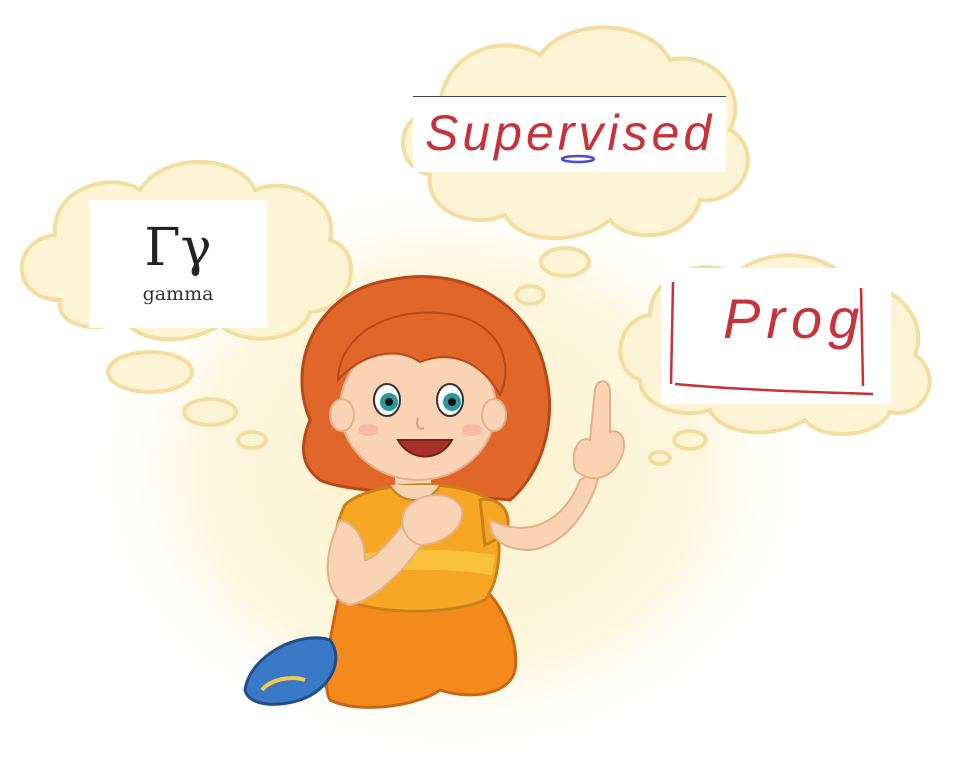 Image resolution: width=960 pixels, height=776 pixels. Describe the element at coordinates (569, 134) in the screenshot. I see `supervised-card: Supervised` at that location.